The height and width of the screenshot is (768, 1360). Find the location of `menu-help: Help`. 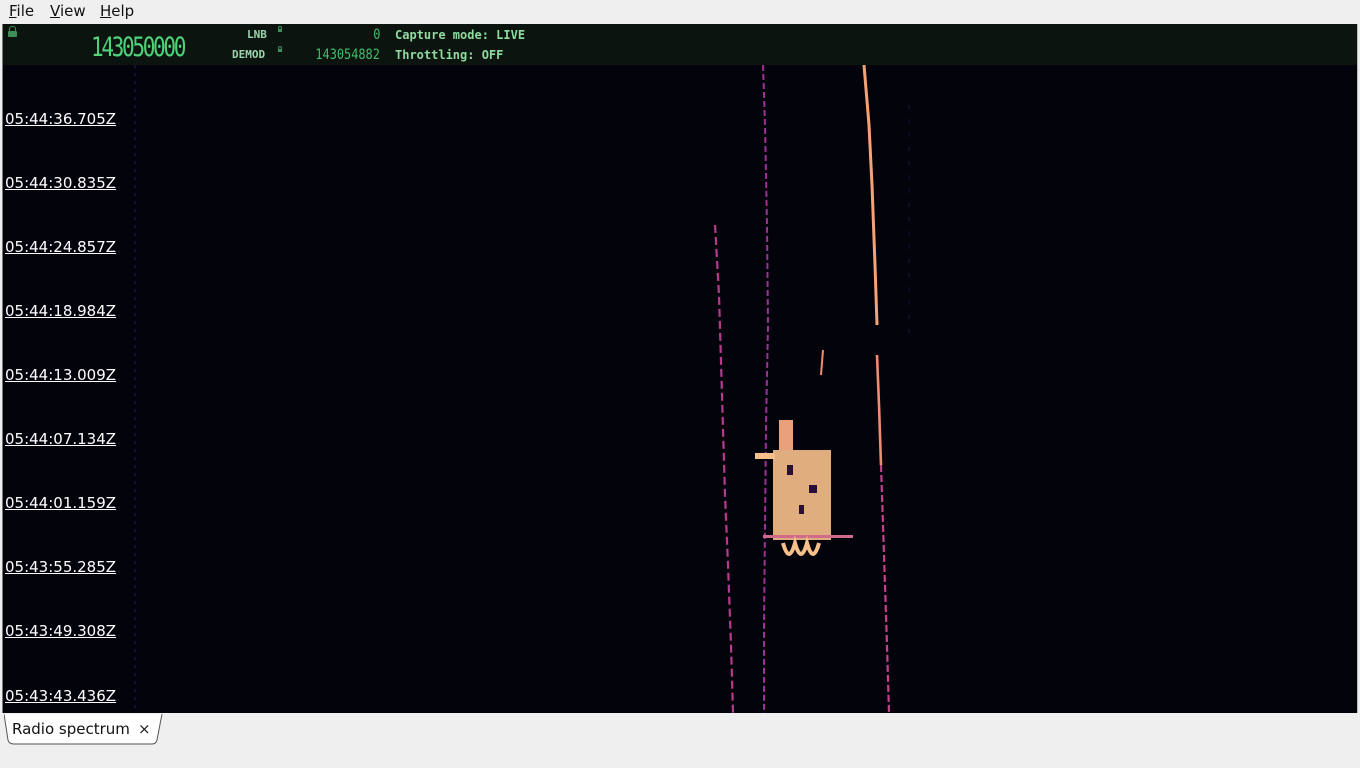

menu-help: Help is located at coordinates (117, 11).